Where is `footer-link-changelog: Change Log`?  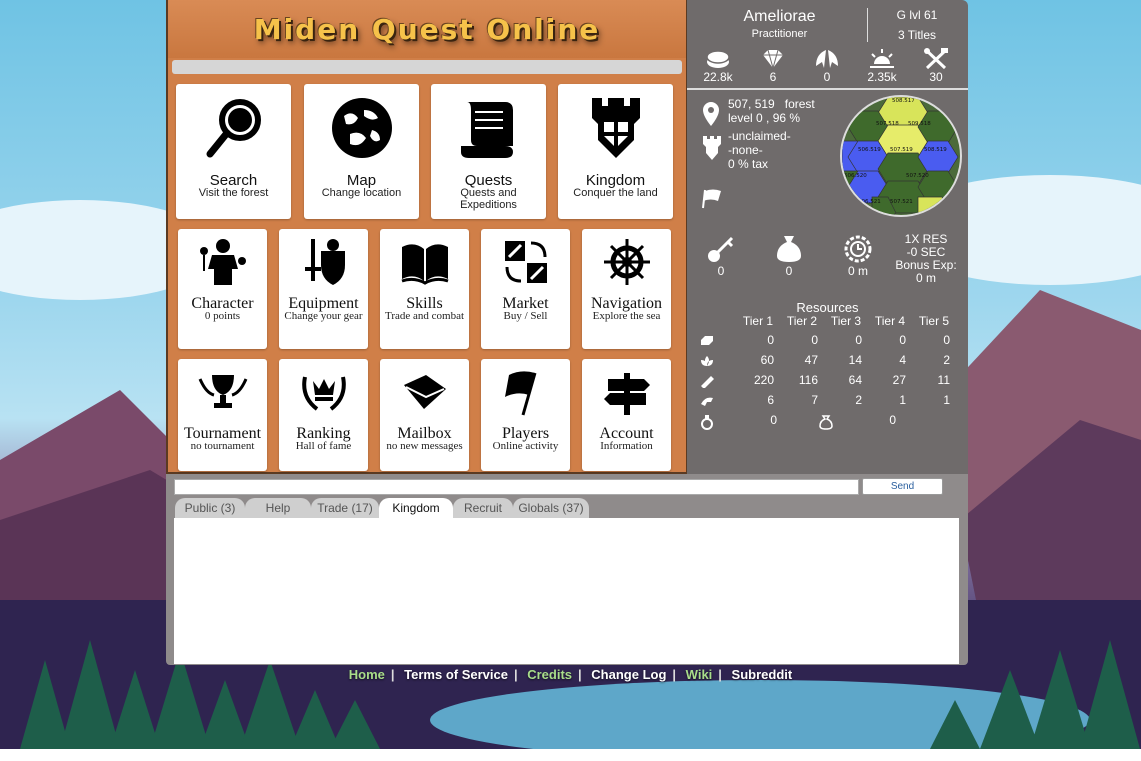
footer-link-changelog: Change Log is located at coordinates (628, 674).